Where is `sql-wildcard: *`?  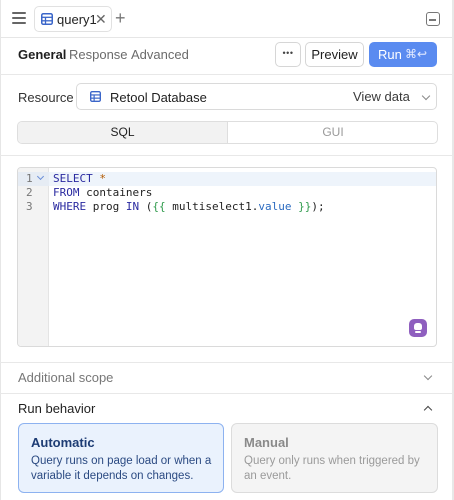
sql-wildcard: * is located at coordinates (102, 178).